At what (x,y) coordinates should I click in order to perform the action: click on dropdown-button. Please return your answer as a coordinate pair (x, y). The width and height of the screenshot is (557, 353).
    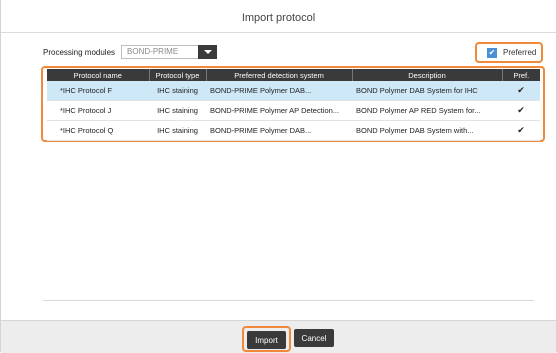
    Looking at the image, I should click on (208, 51).